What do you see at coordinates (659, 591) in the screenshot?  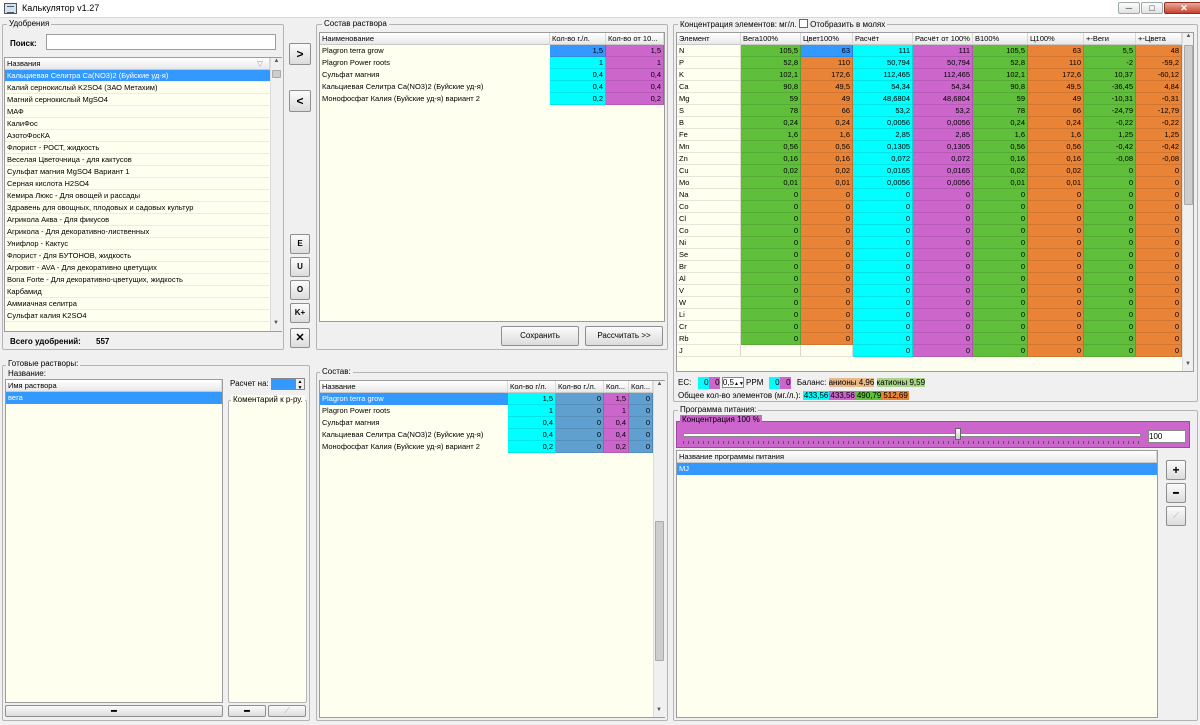 I see `comp-scroll-thumb` at bounding box center [659, 591].